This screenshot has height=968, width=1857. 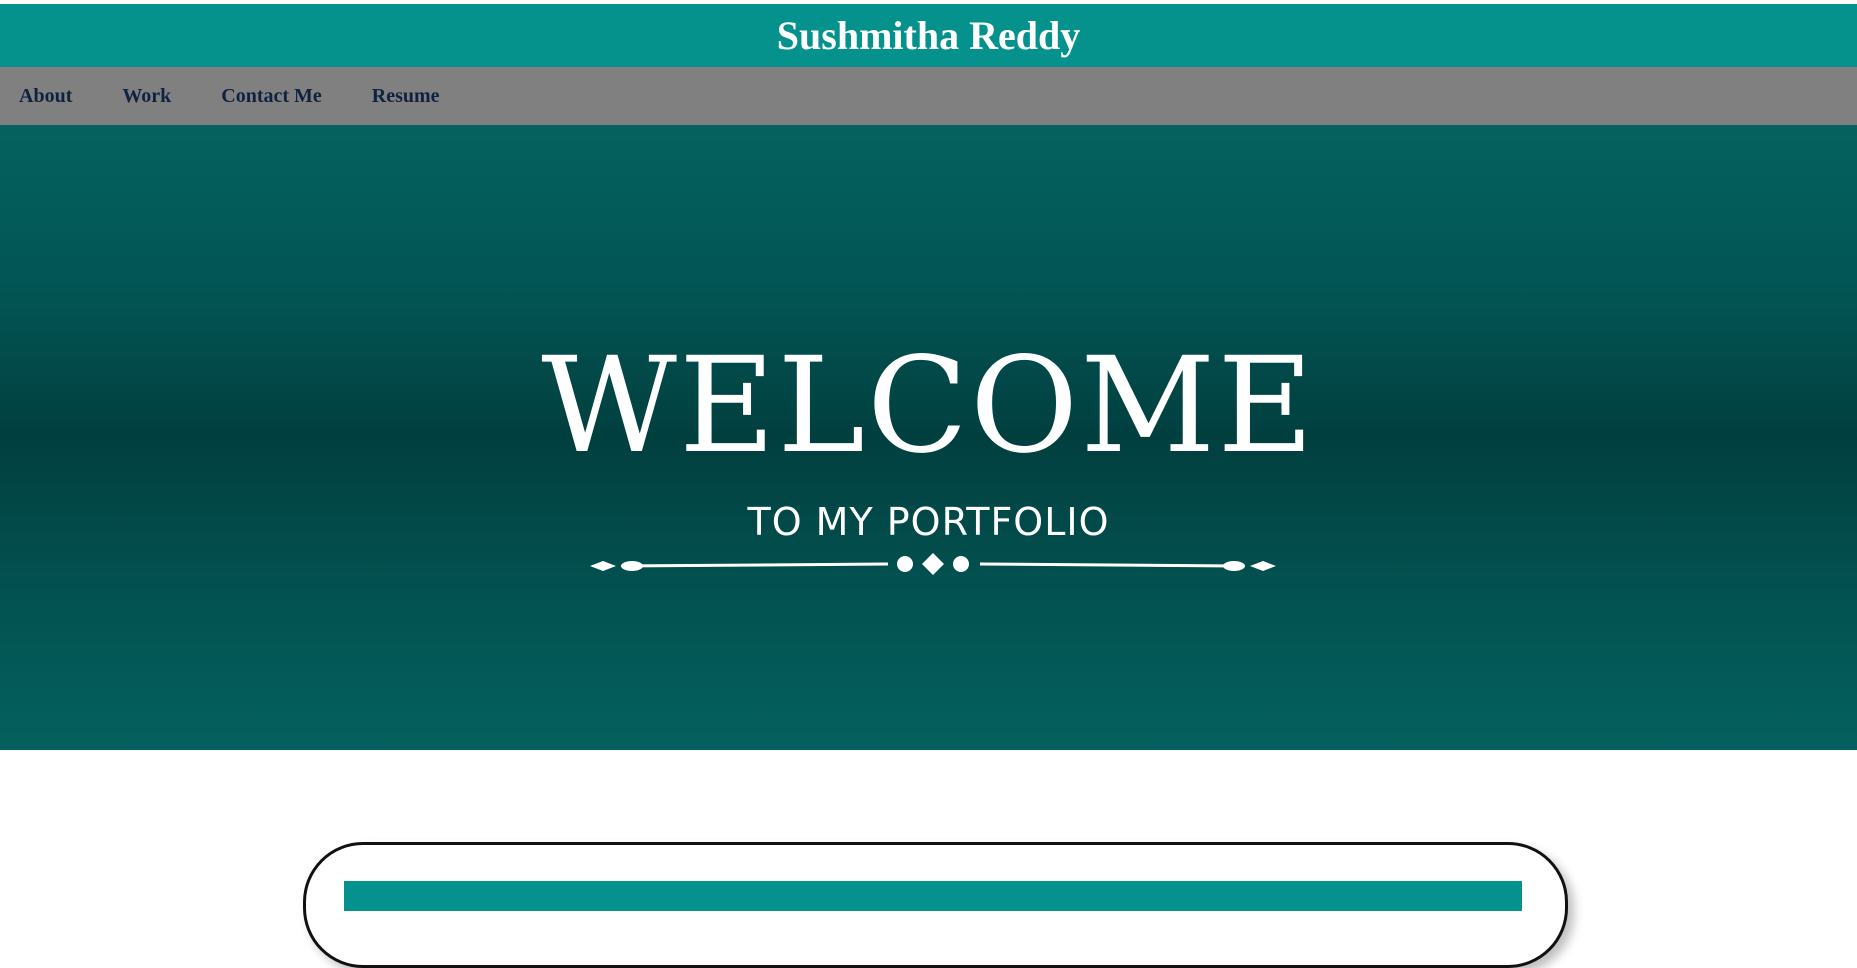 I want to click on nav-link-contact: Contact Me, so click(x=271, y=96).